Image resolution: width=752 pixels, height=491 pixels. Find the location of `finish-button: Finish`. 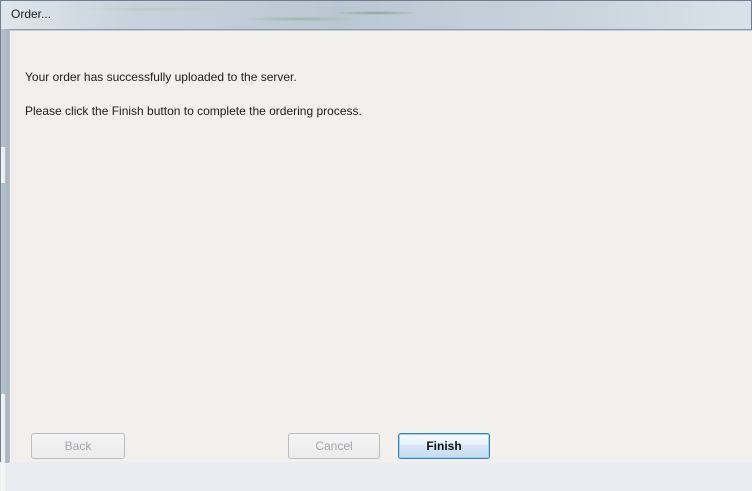

finish-button: Finish is located at coordinates (444, 446).